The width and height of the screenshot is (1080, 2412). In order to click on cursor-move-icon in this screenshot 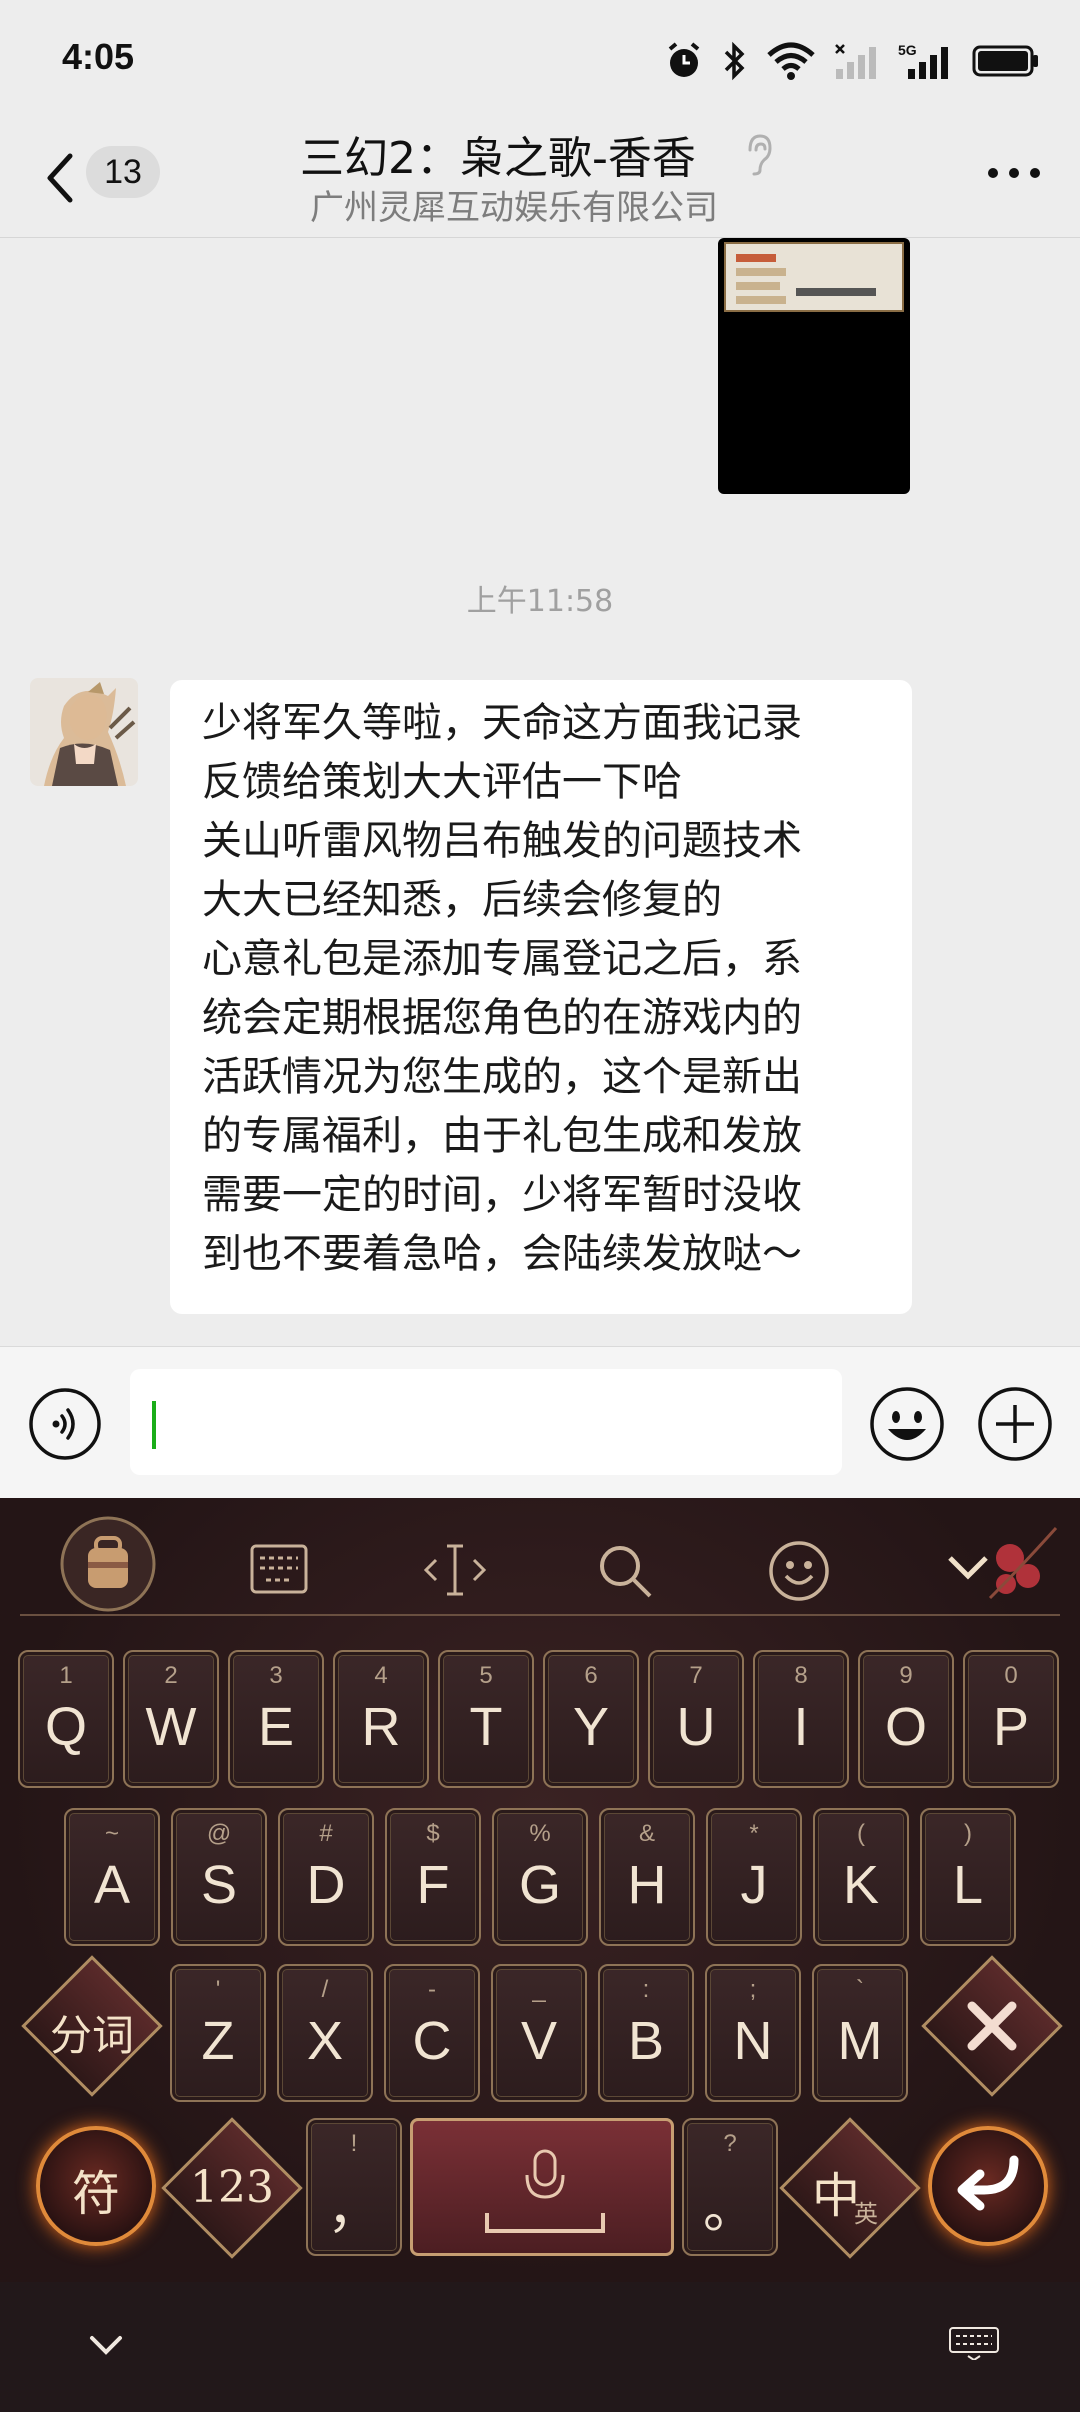, I will do `click(455, 1570)`.